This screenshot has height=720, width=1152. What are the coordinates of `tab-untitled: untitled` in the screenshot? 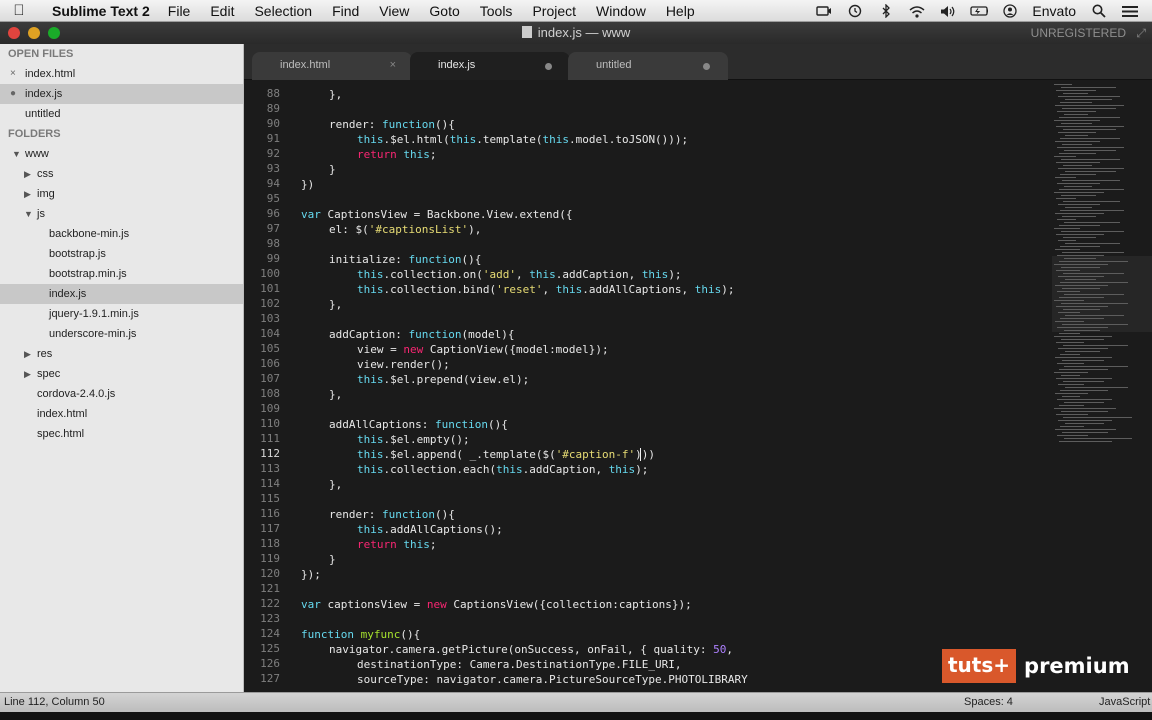 It's located at (648, 66).